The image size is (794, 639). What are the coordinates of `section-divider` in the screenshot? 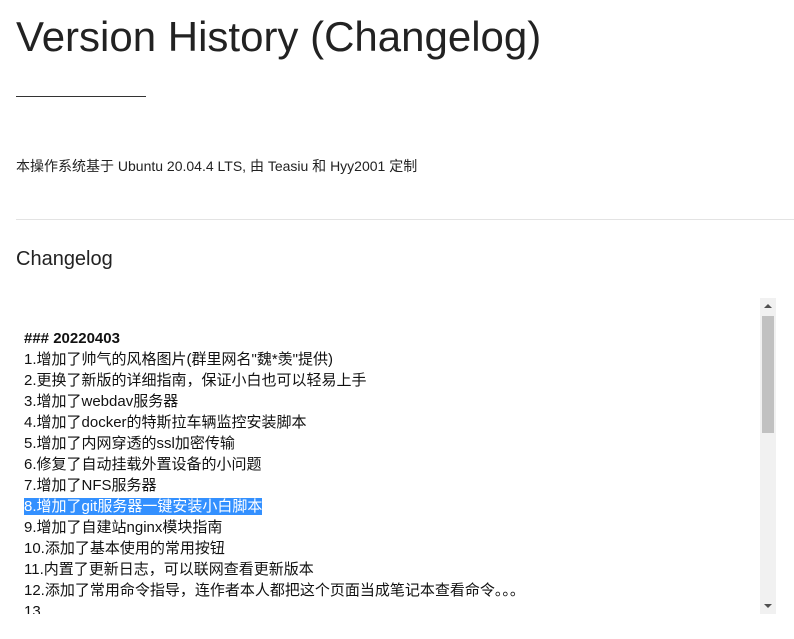 It's located at (405, 219).